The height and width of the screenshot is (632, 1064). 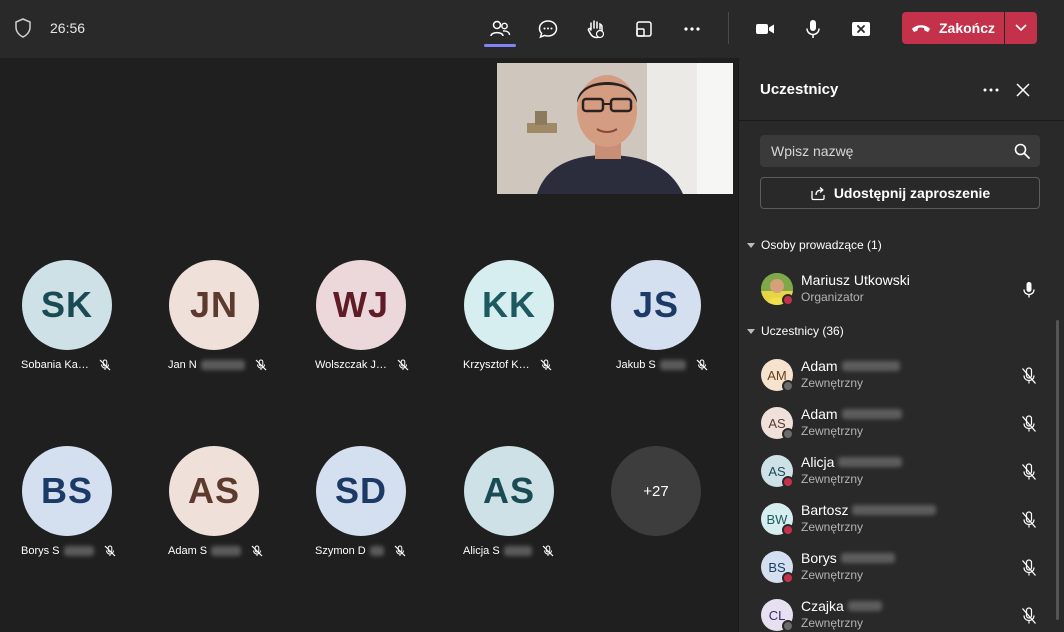 I want to click on self-video-preview, so click(x=615, y=128).